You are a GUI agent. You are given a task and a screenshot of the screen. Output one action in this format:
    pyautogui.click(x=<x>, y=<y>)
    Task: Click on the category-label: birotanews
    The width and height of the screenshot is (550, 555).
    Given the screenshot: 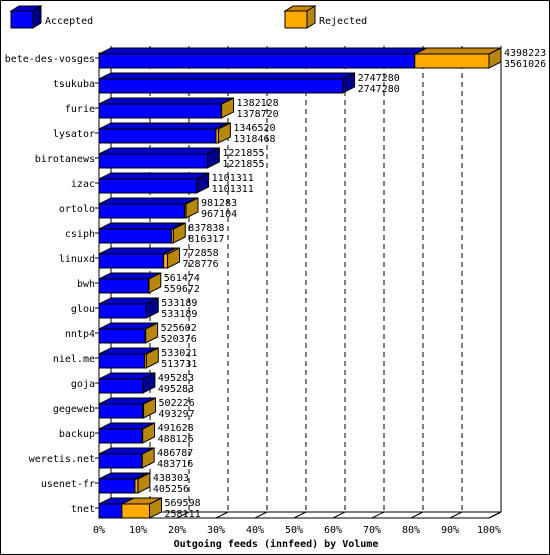 What is the action you would take?
    pyautogui.click(x=65, y=159)
    